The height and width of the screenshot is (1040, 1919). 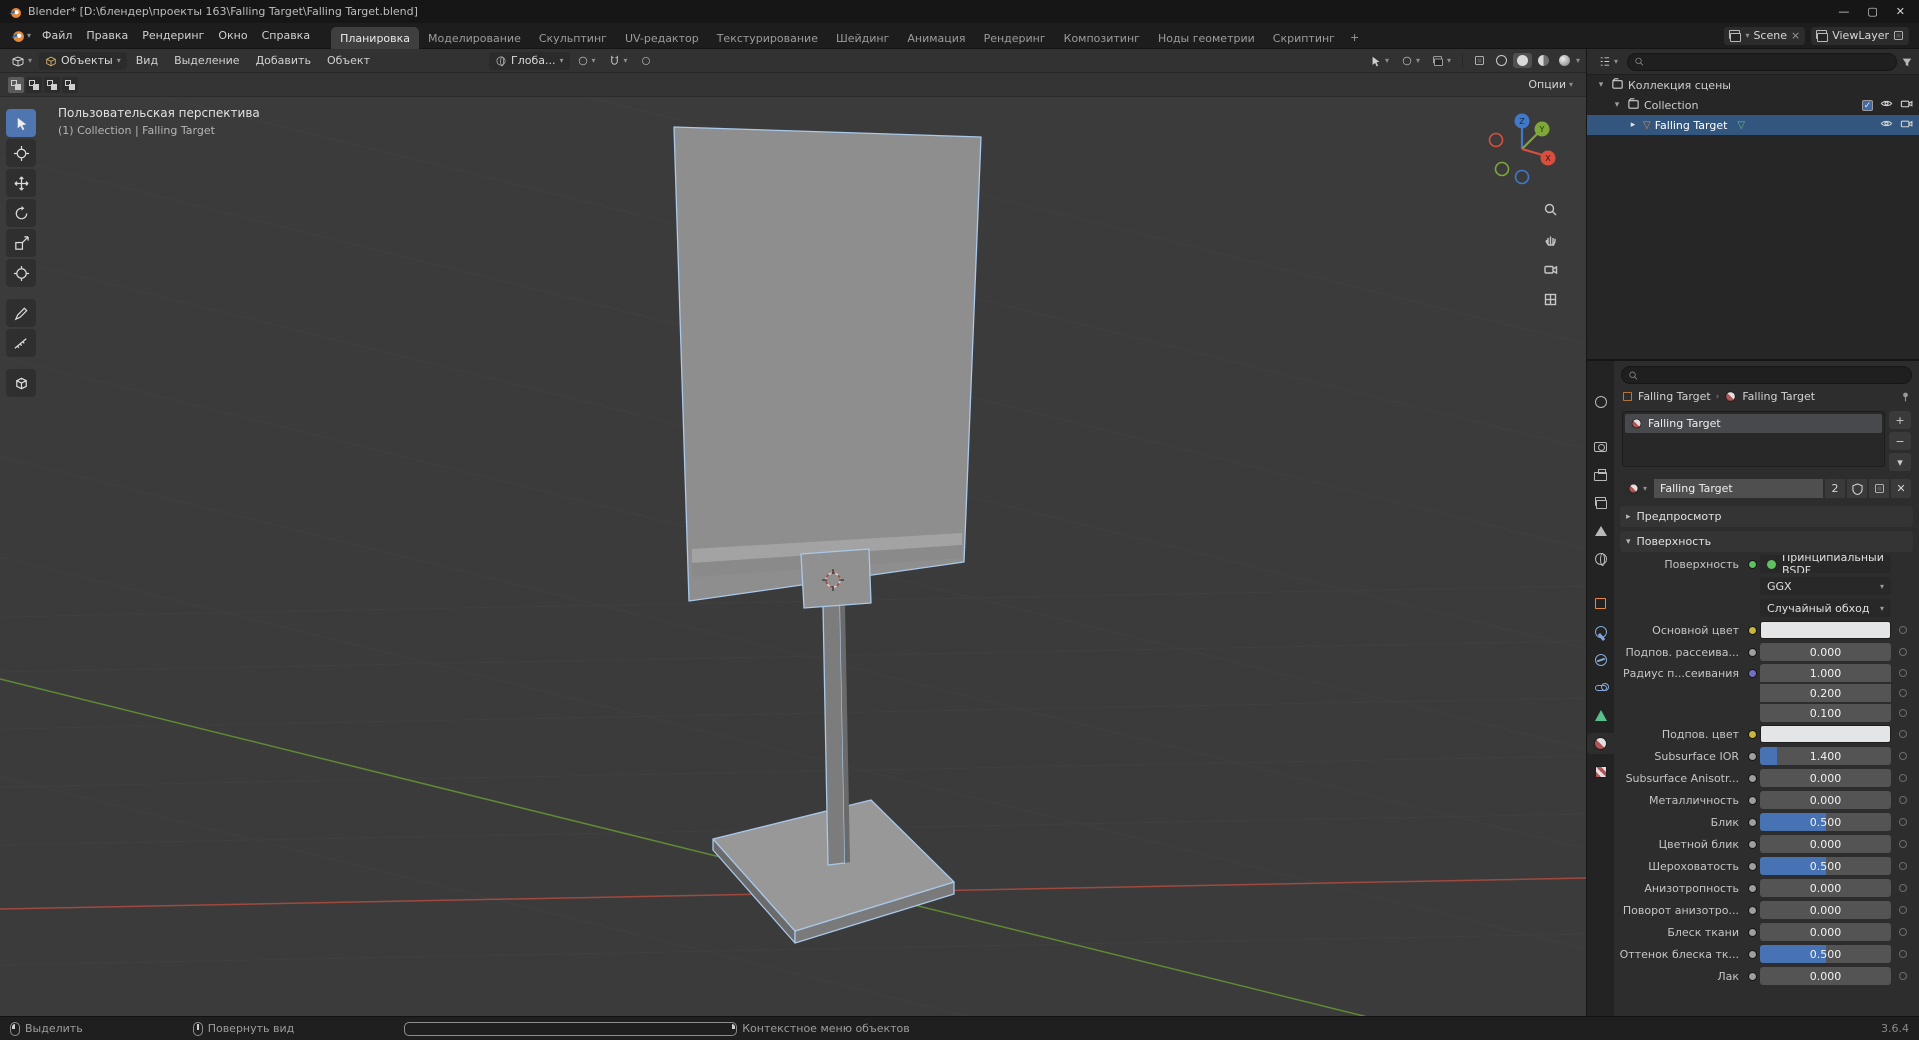 I want to click on workspace-tab-layout: Планировка, so click(x=375, y=37).